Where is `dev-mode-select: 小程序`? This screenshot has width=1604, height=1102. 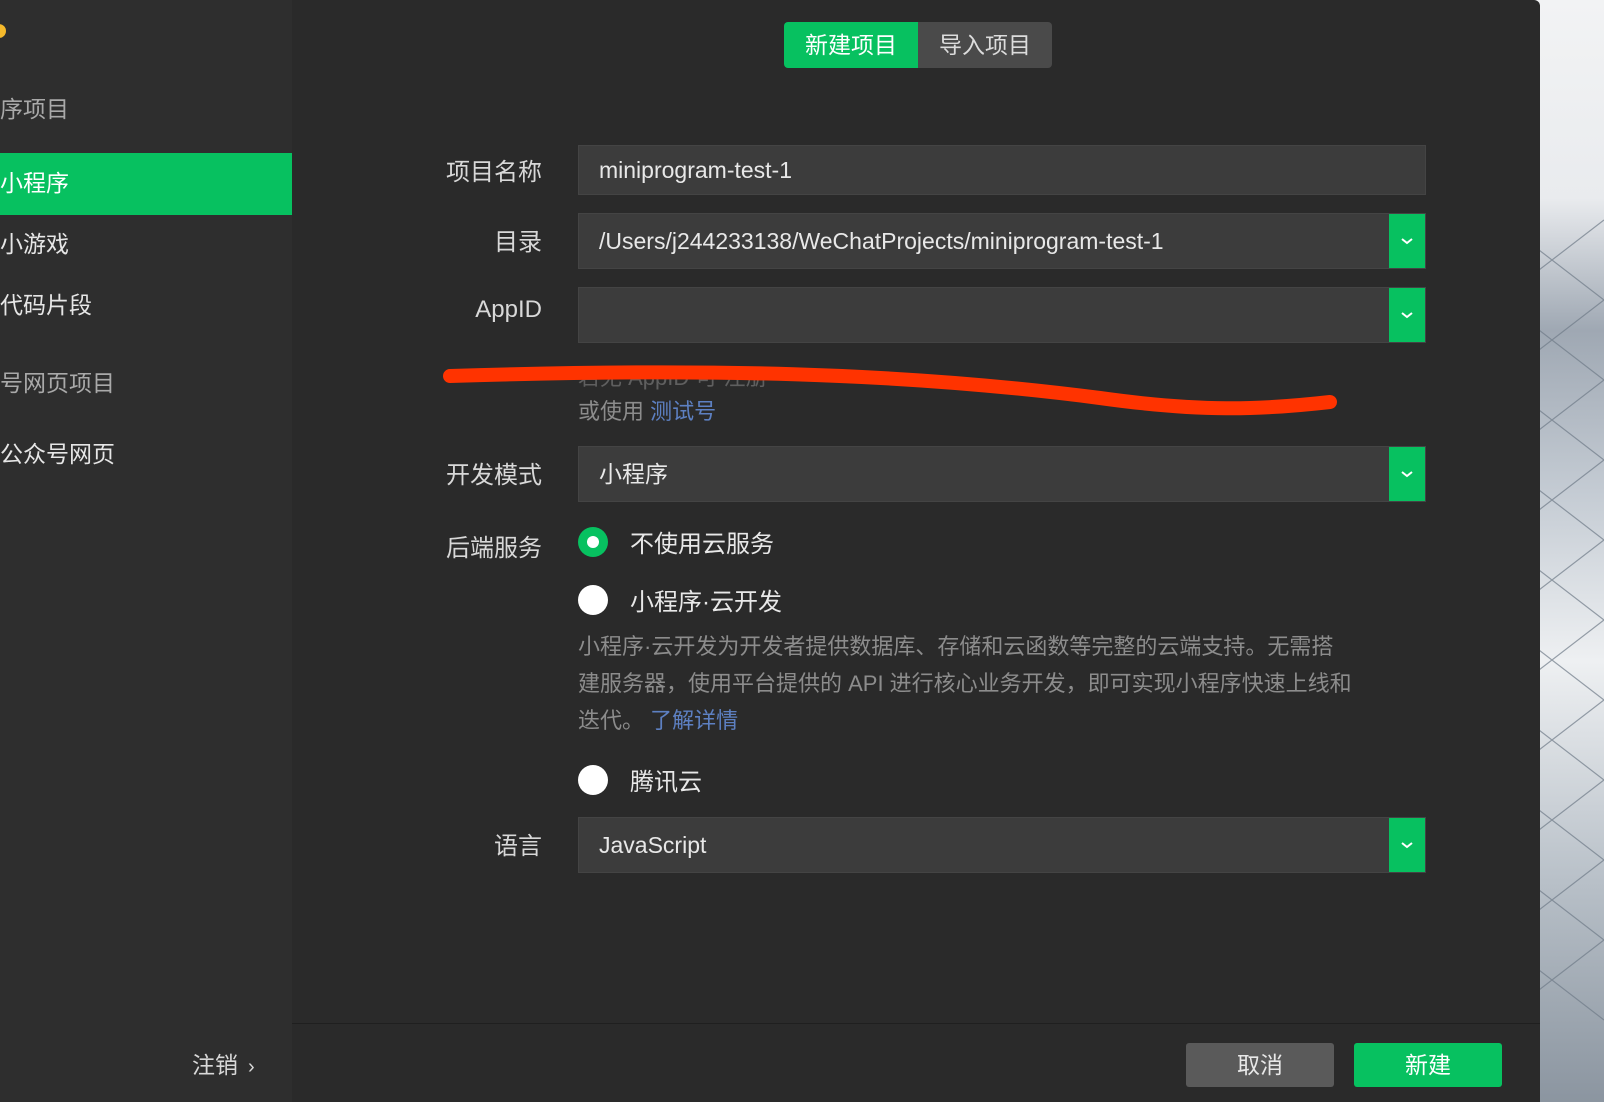
dev-mode-select: 小程序 is located at coordinates (1002, 474).